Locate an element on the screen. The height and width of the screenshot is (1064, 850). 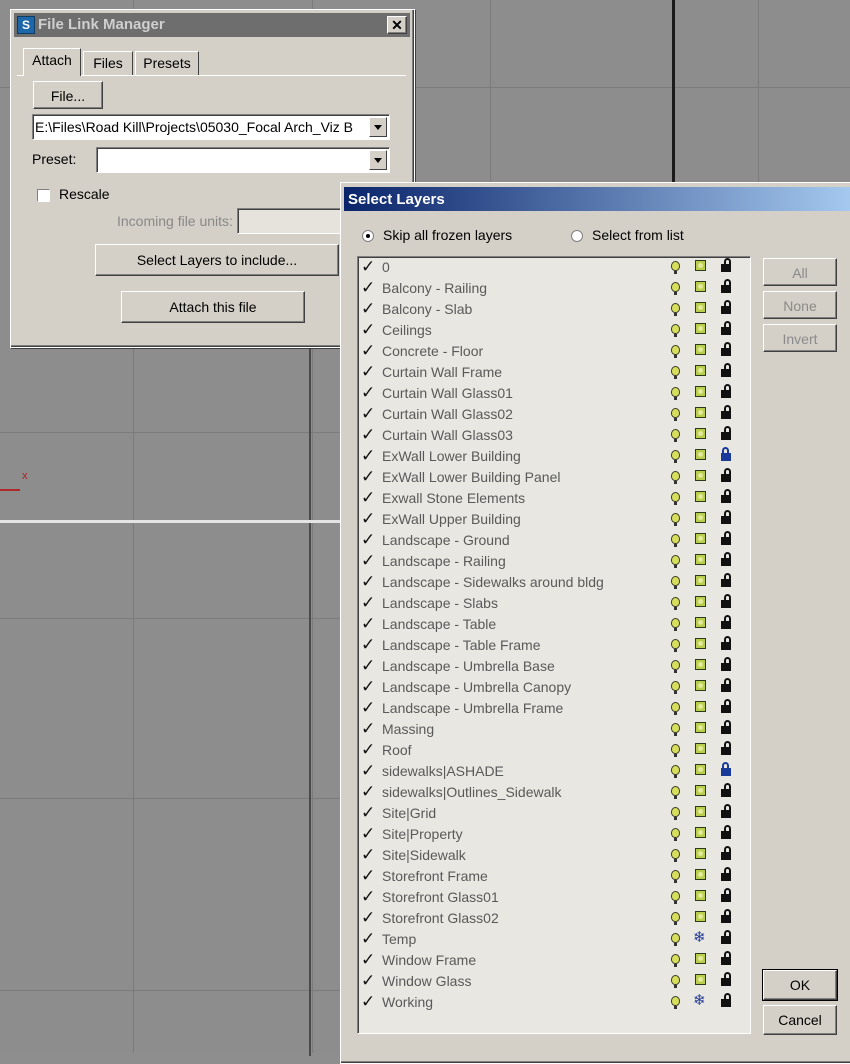
preset-label: Preset: is located at coordinates (54, 159).